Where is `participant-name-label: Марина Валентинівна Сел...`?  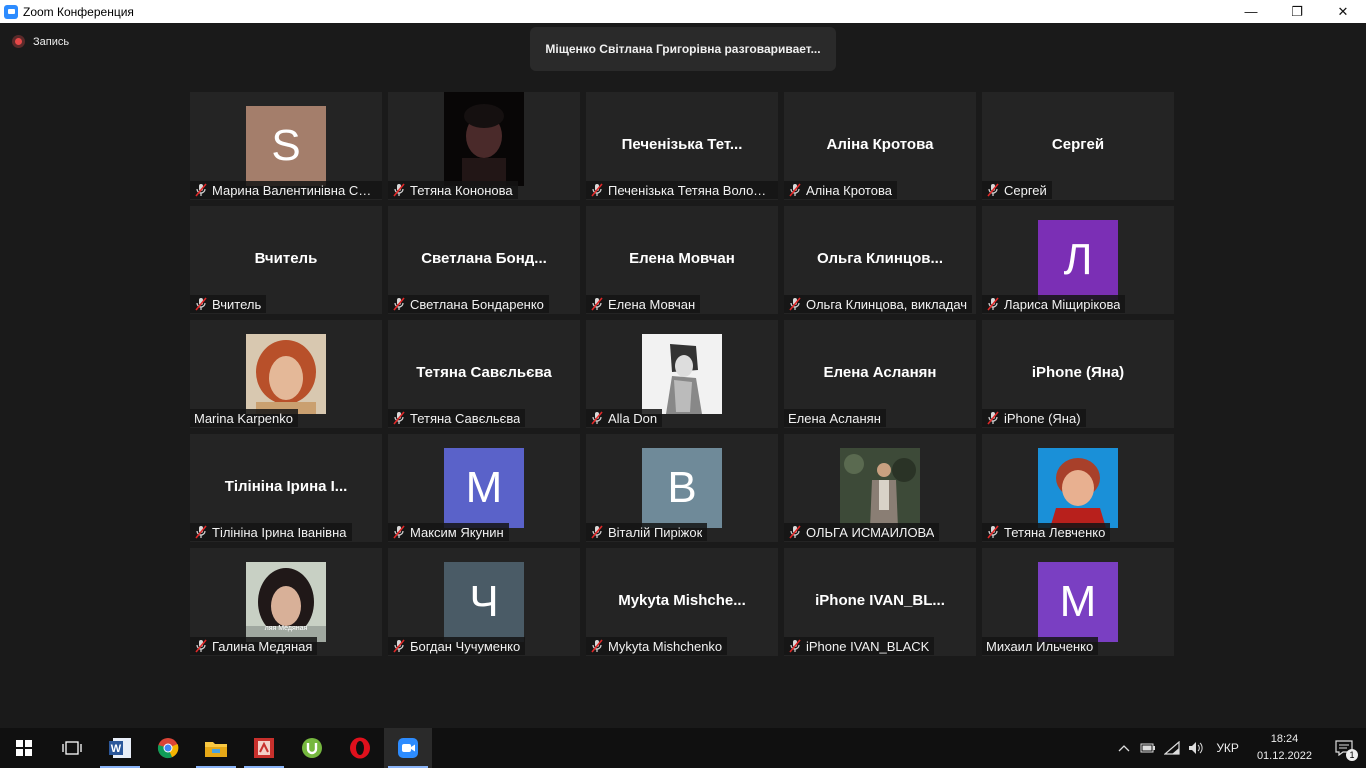
participant-name-label: Марина Валентинівна Сел... is located at coordinates (286, 190).